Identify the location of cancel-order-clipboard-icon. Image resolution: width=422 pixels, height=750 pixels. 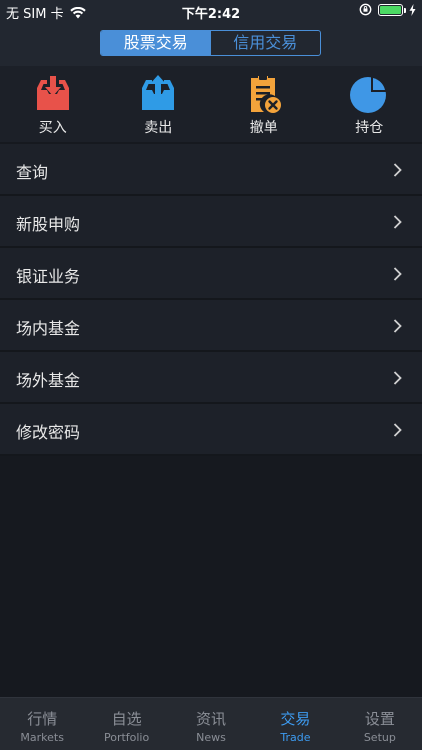
(265, 94).